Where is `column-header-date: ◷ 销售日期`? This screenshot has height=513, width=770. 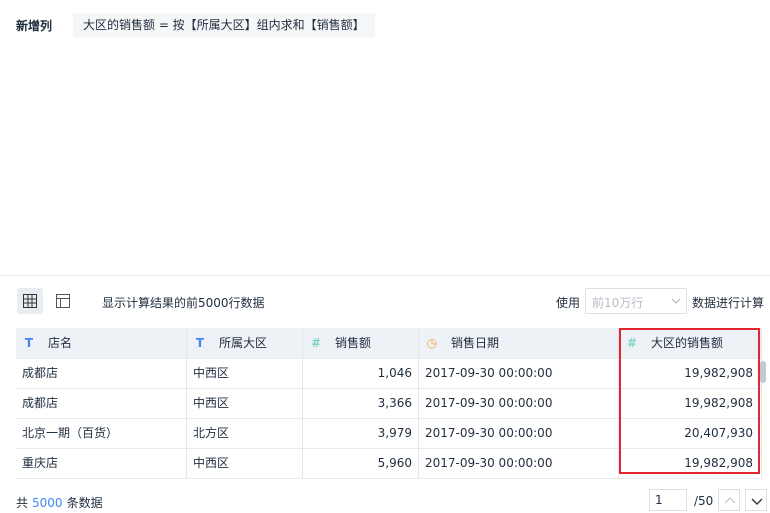 column-header-date: ◷ 销售日期 is located at coordinates (519, 343).